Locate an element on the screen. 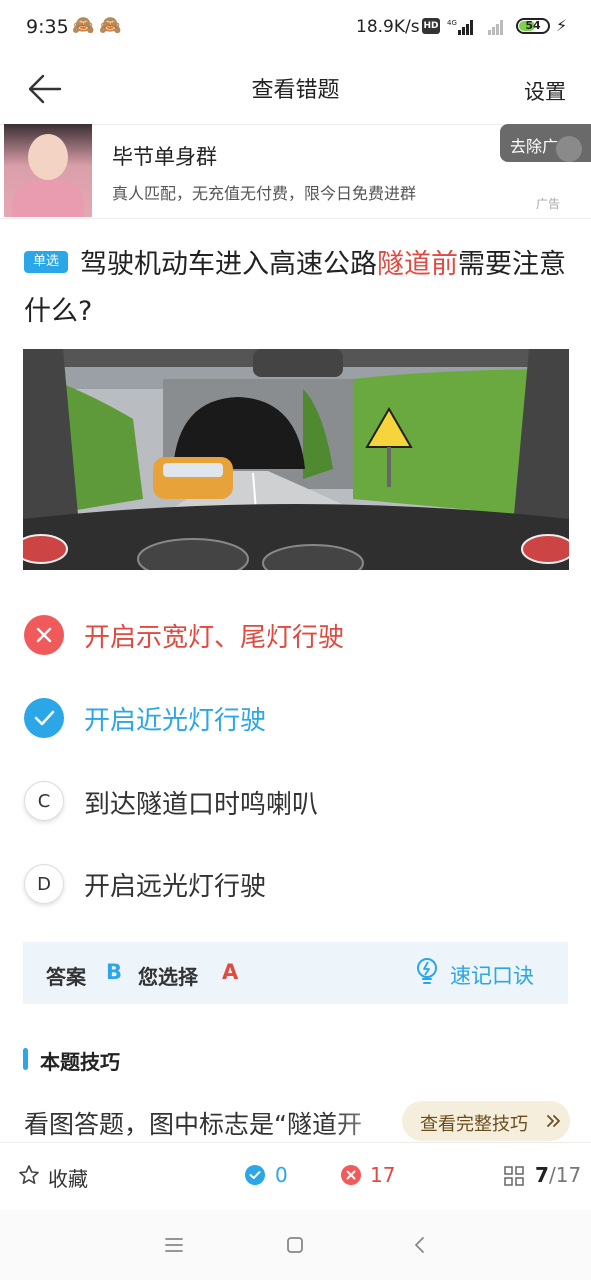 Image resolution: width=591 pixels, height=1280 pixels. question-text: 驾驶机动车进入高速公路隧道前需要注意什么? is located at coordinates (295, 288).